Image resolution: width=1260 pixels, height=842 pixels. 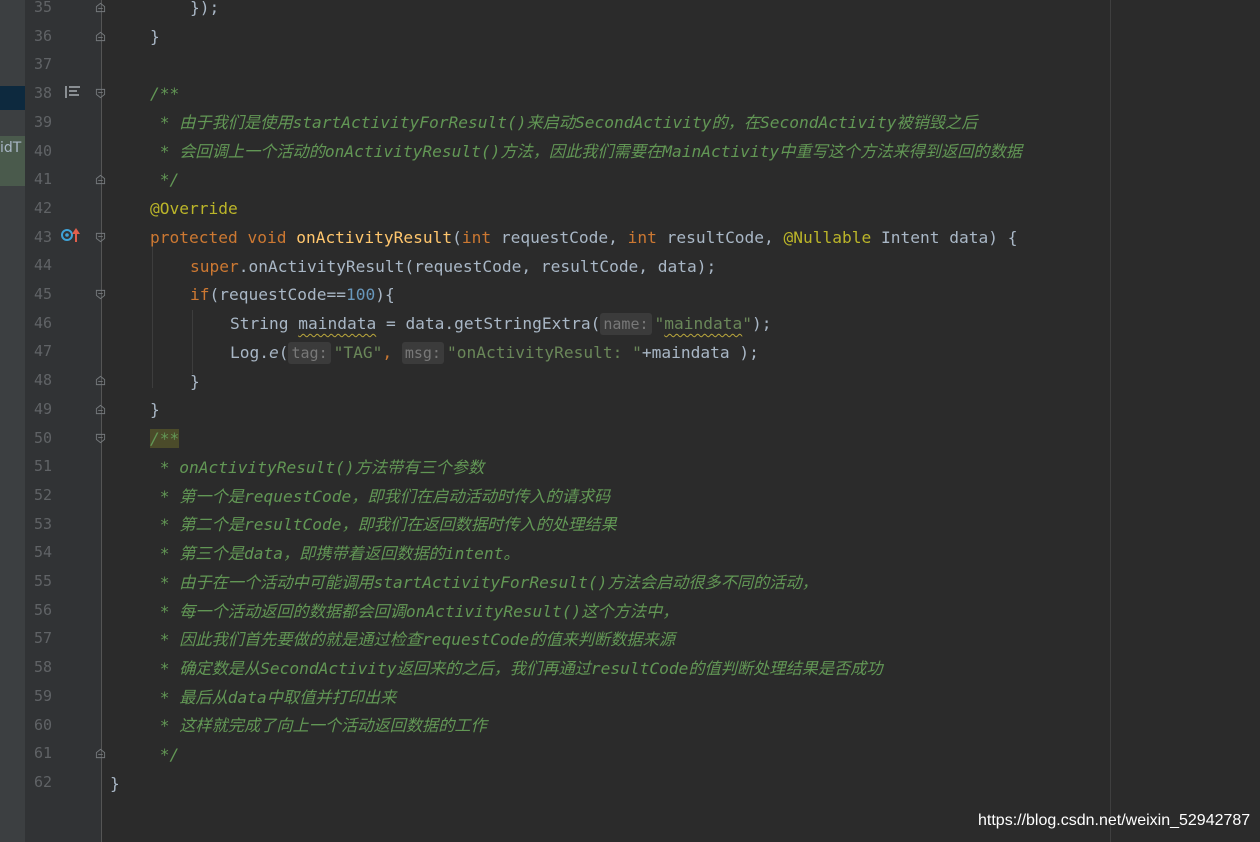 I want to click on line-number: 43, so click(x=42, y=236).